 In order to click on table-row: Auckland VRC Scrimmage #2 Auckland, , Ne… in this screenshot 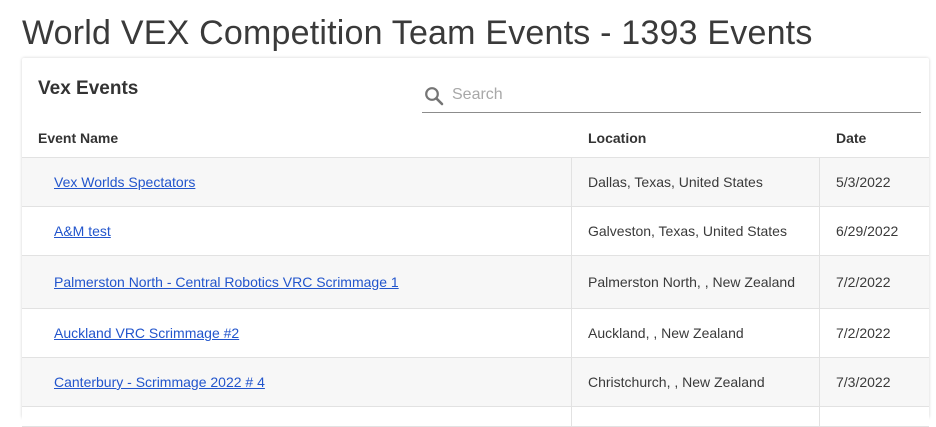, I will do `click(475, 333)`.